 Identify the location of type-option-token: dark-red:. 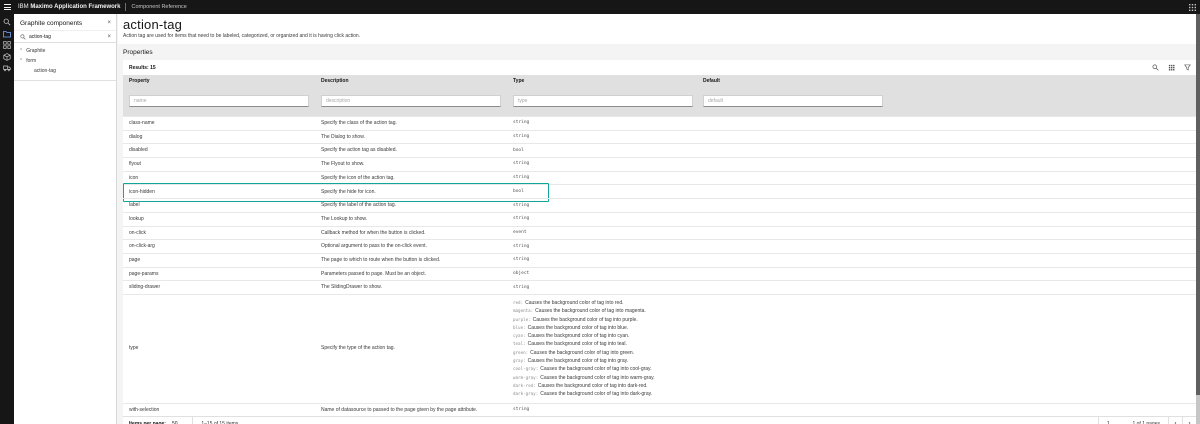
(524, 385).